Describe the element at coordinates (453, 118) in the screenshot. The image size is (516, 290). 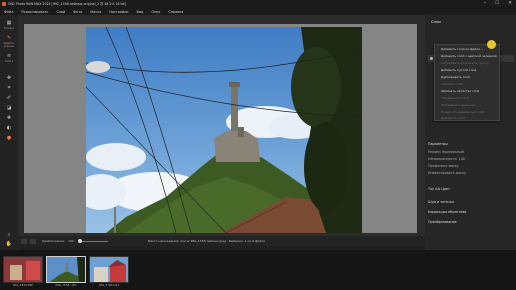
I see `menu-item-select-layer: Выделить слой` at that location.